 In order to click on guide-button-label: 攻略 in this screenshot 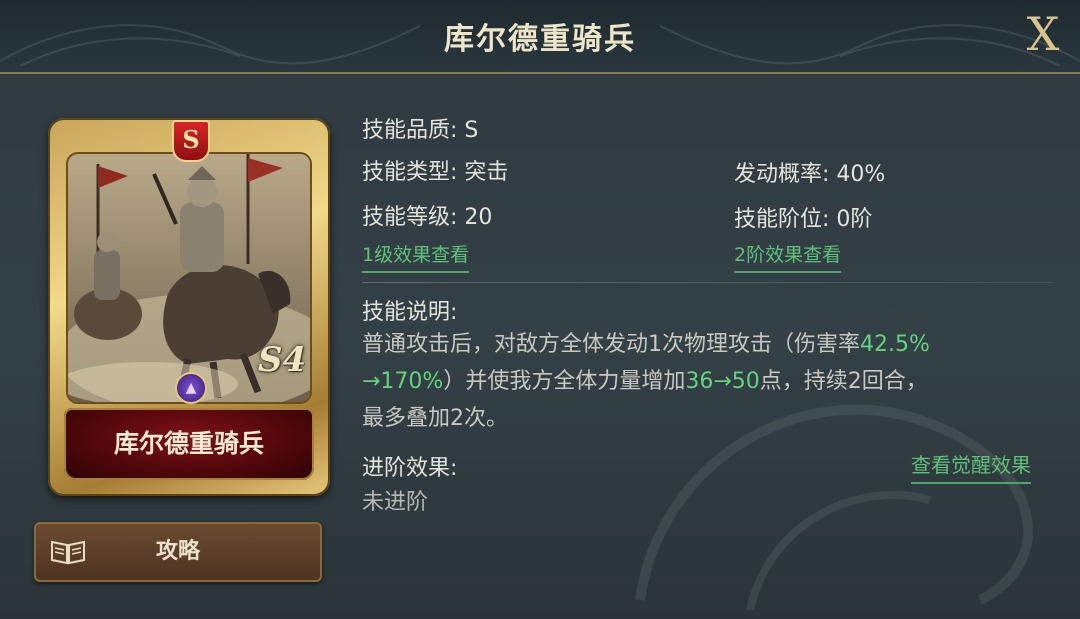, I will do `click(177, 551)`.